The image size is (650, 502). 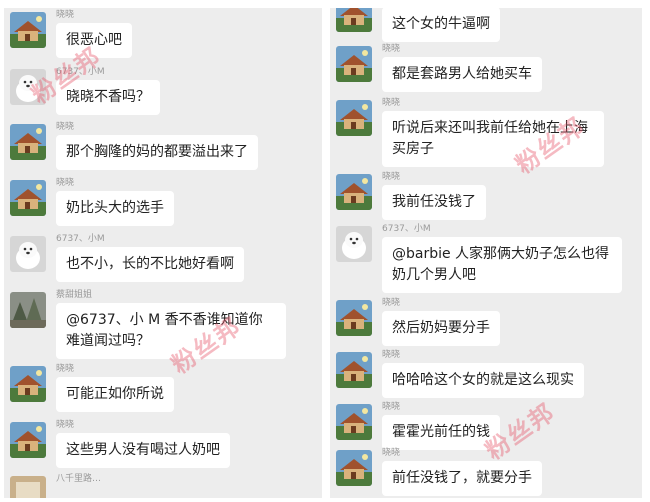 What do you see at coordinates (441, 432) in the screenshot?
I see `message-bubble: 霍霍光前任的钱` at bounding box center [441, 432].